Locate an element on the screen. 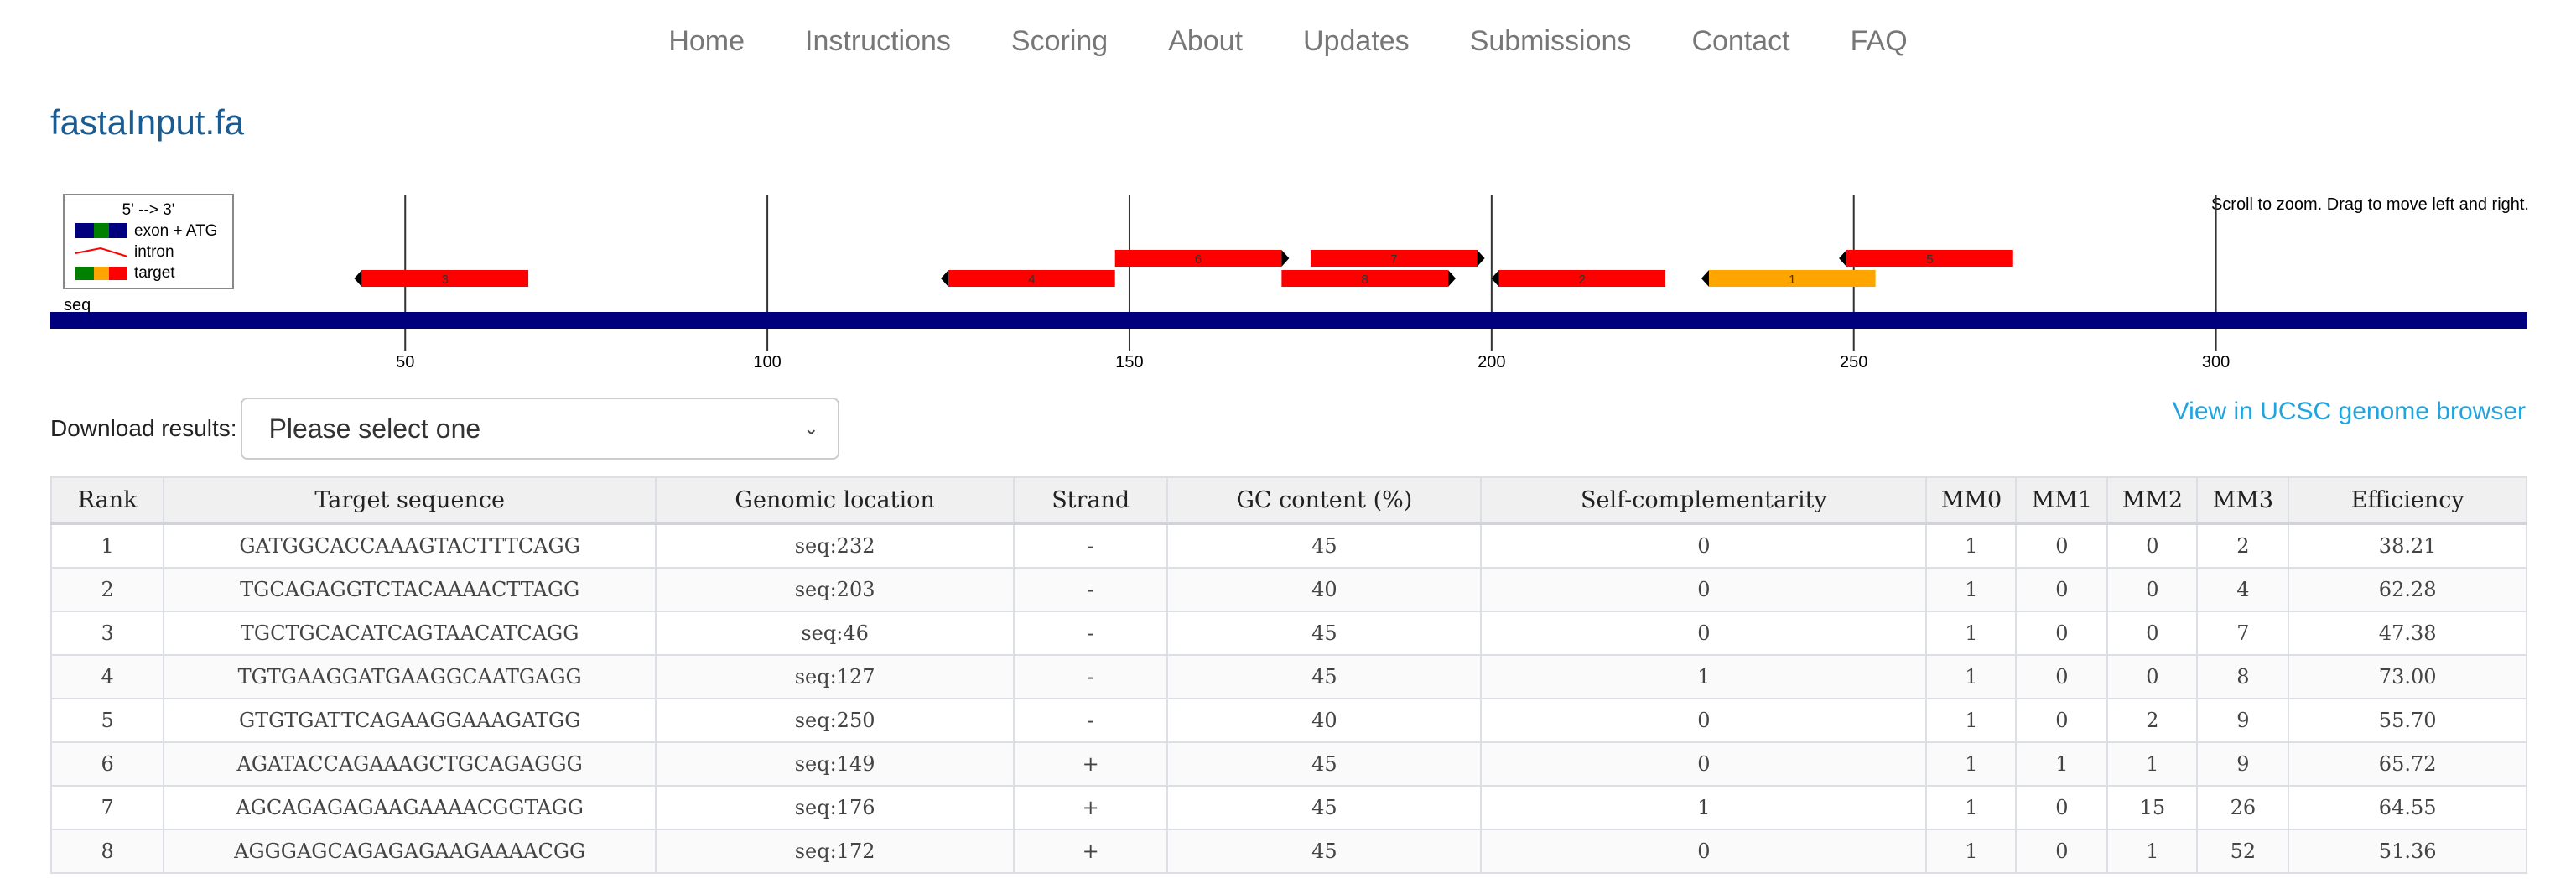 This screenshot has height=894, width=2576. column-header-rank: Rank is located at coordinates (107, 500).